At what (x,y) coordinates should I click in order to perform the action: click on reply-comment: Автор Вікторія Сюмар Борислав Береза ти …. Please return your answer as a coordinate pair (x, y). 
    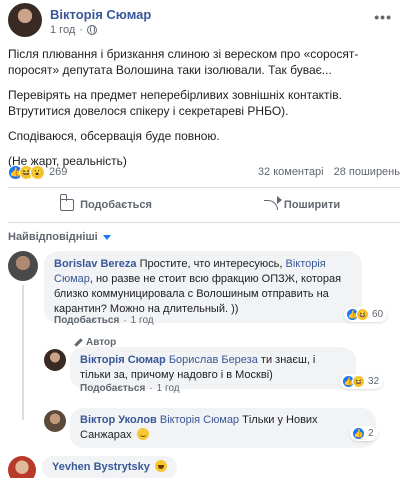
    Looking at the image, I should click on (222, 365).